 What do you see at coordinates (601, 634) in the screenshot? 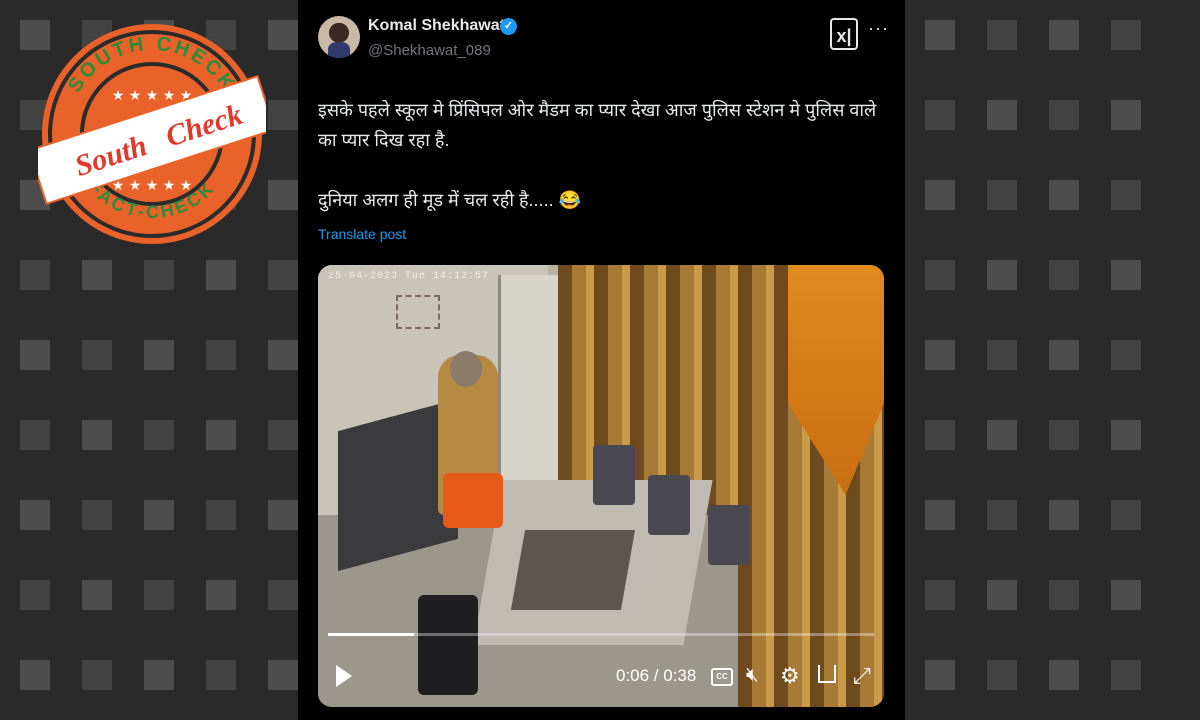
I see `video-progress-bar` at bounding box center [601, 634].